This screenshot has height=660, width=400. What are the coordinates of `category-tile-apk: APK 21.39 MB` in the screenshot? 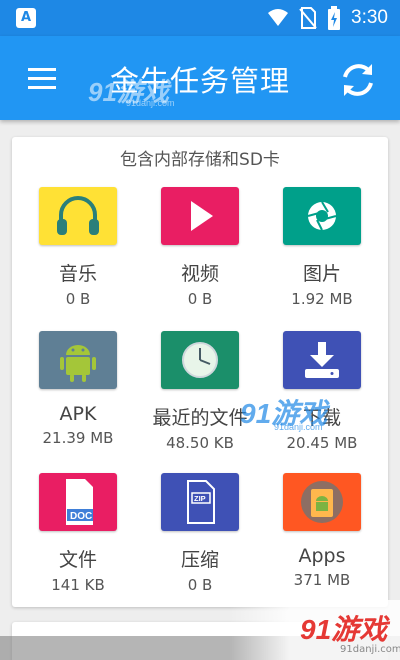 It's located at (78, 389).